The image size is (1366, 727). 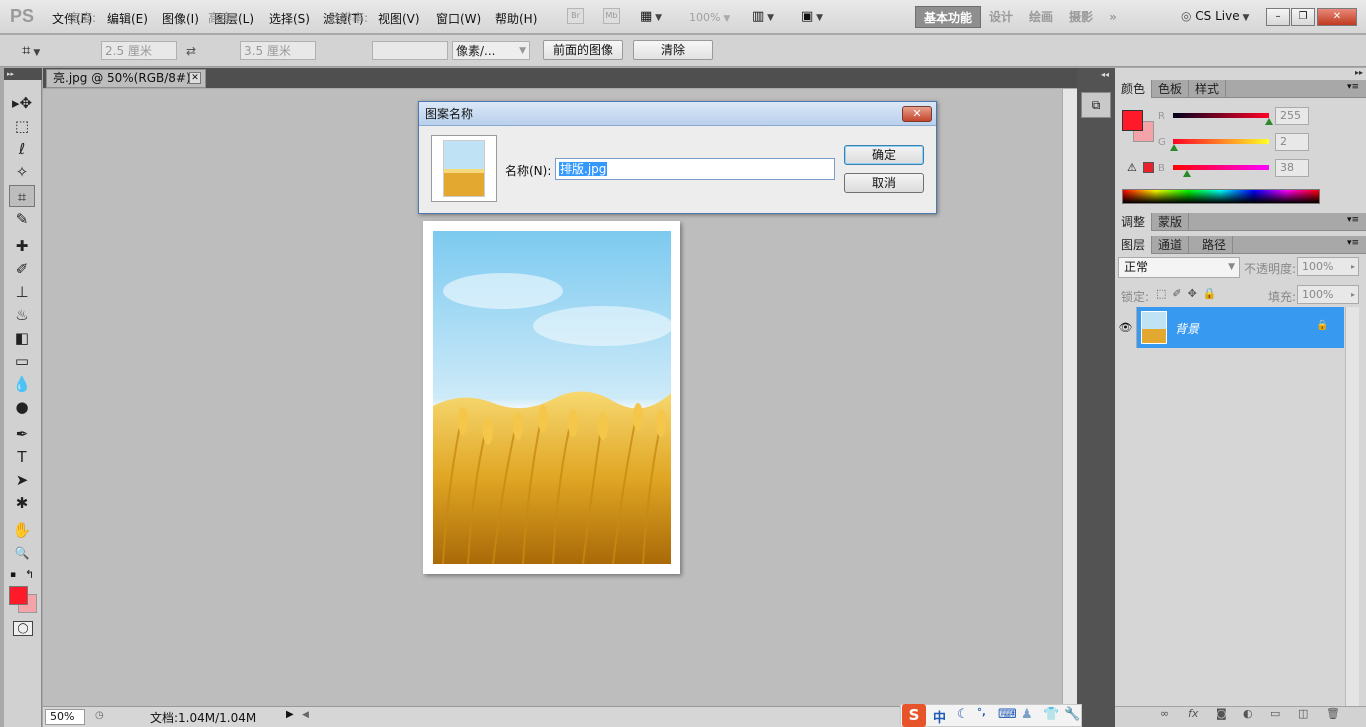 I want to click on menu-select: 选择(S), so click(x=289, y=18).